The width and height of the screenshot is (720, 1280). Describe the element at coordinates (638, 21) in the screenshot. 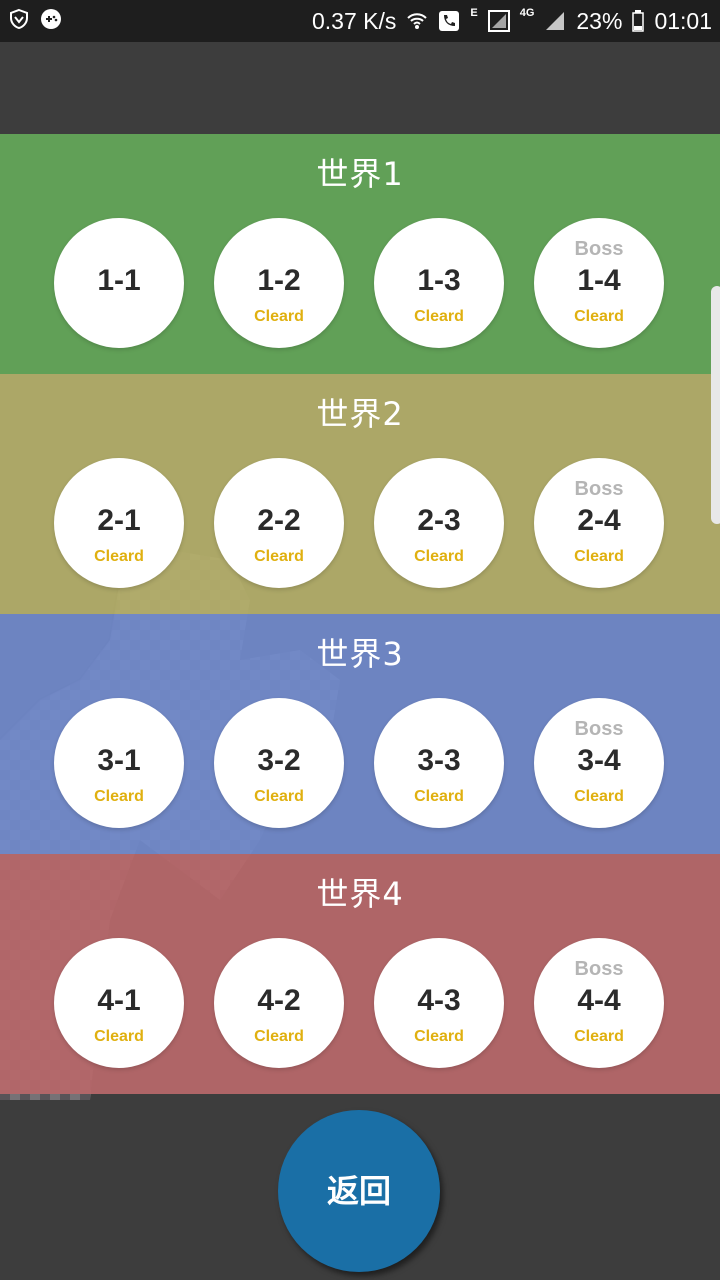

I see `battery-icon` at that location.